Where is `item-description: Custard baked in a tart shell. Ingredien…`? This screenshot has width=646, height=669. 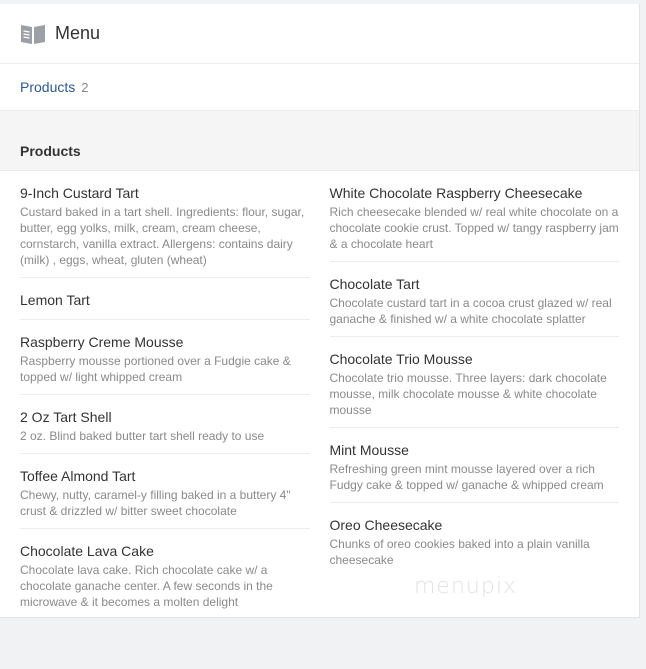
item-description: Custard baked in a tart shell. Ingredien… is located at coordinates (162, 236).